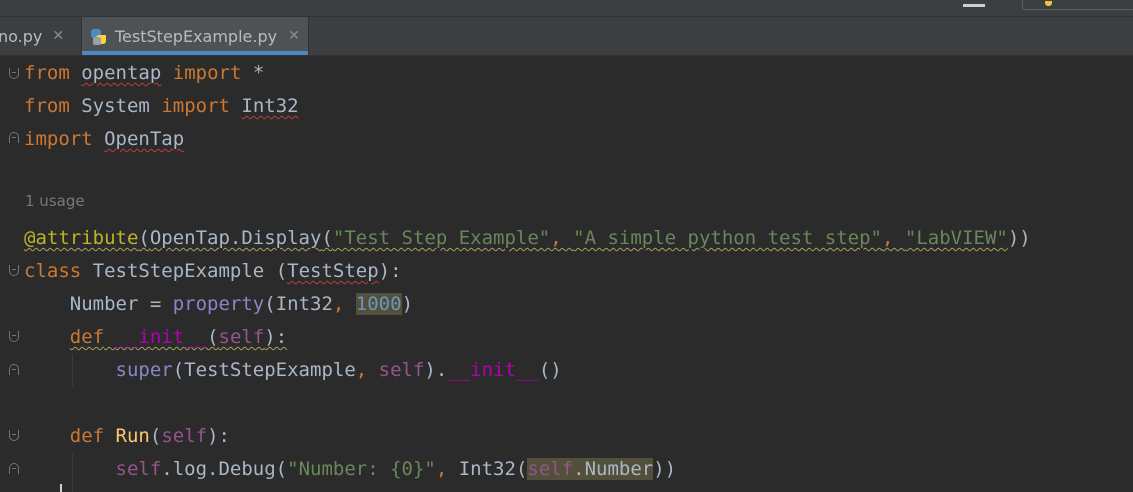 The height and width of the screenshot is (492, 1133). Describe the element at coordinates (81, 238) in the screenshot. I see `decorator: @attribute` at that location.